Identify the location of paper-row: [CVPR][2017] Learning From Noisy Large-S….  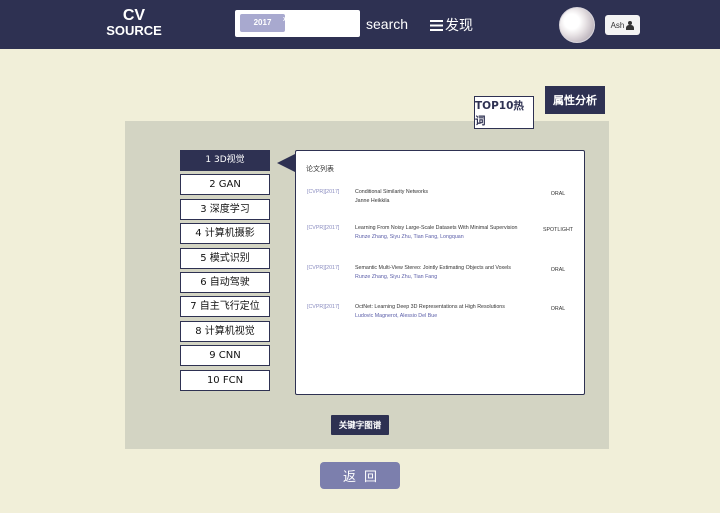
(440, 240).